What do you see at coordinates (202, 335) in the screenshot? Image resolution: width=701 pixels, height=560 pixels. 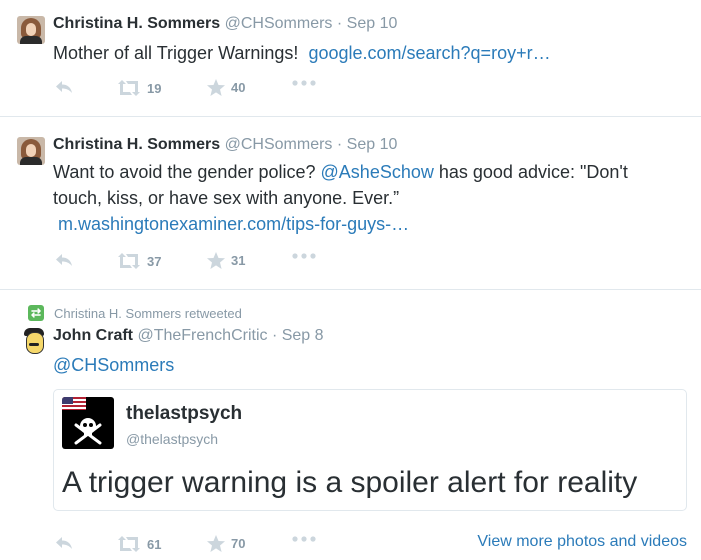 I see `author-handle: @TheFrenchCritic` at bounding box center [202, 335].